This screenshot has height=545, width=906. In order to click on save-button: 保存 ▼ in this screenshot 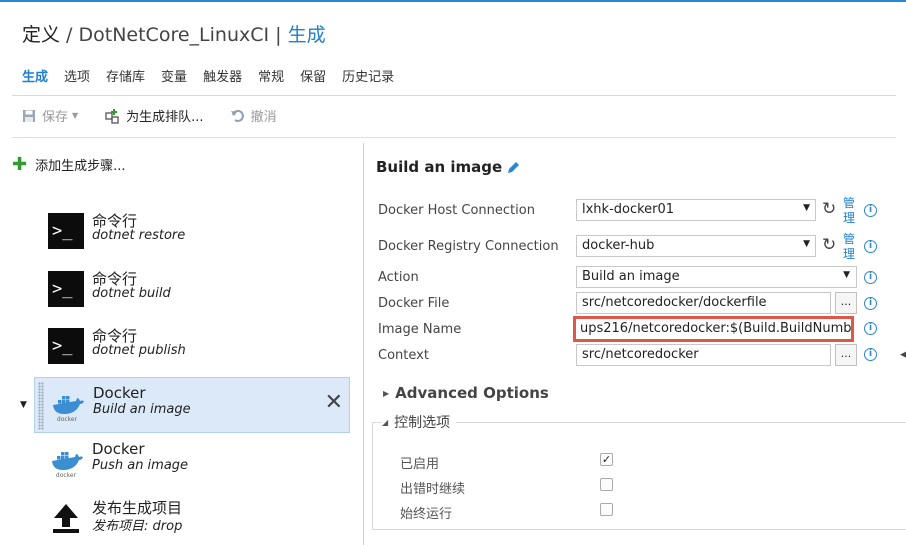, I will do `click(50, 115)`.